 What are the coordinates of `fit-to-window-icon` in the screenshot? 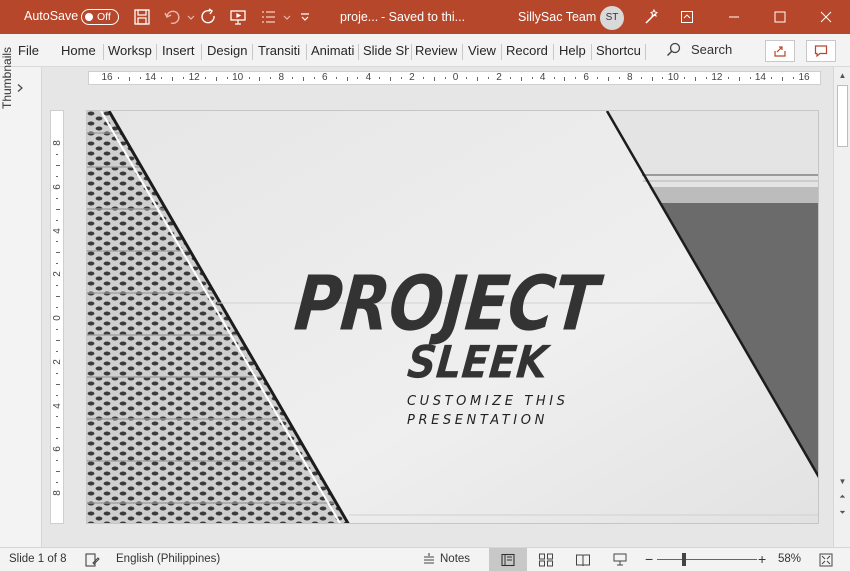 It's located at (826, 560).